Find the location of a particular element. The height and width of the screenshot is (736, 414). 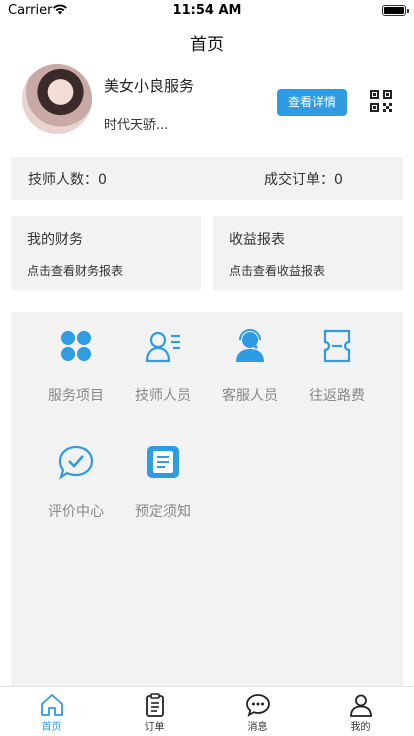

grid-item-technicians: 技师人员 is located at coordinates (163, 362).